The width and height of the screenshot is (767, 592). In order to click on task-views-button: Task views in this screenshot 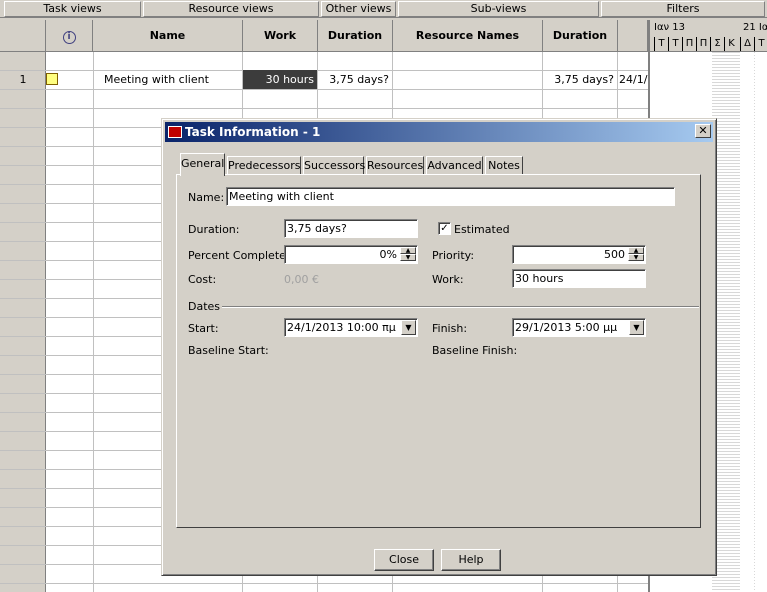, I will do `click(72, 9)`.